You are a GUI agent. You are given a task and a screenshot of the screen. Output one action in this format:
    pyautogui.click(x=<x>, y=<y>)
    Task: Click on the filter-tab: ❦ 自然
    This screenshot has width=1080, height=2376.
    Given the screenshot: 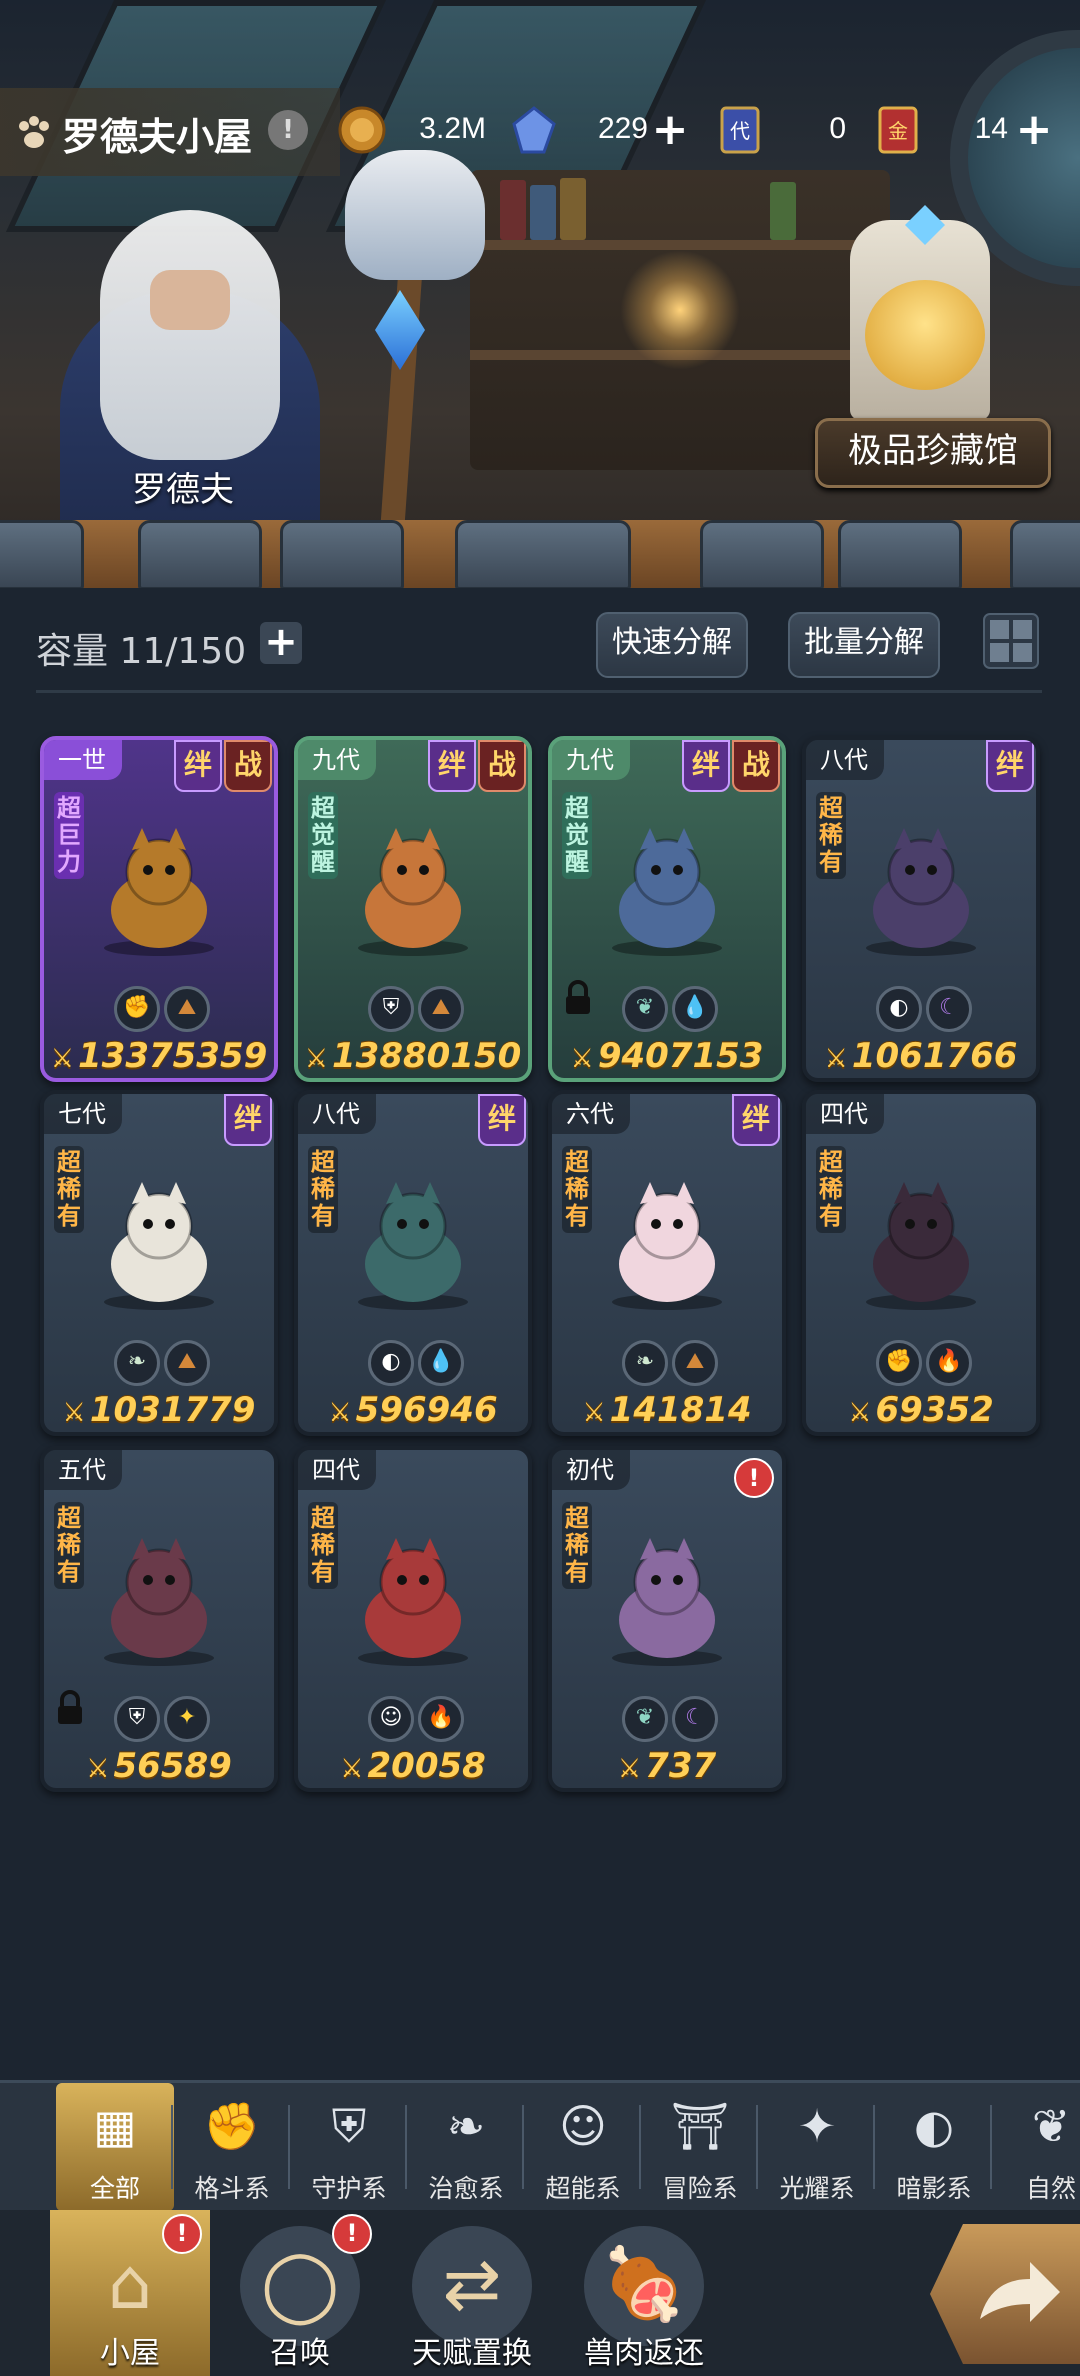 What is the action you would take?
    pyautogui.click(x=1036, y=2147)
    